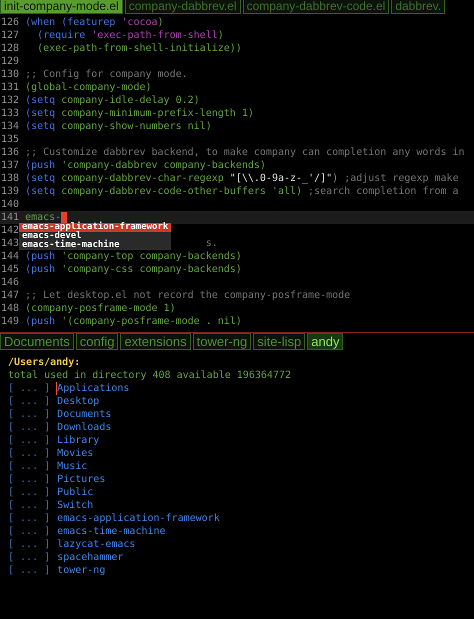 Image resolution: width=474 pixels, height=619 pixels. What do you see at coordinates (75, 505) in the screenshot?
I see `folder-name: Switch` at bounding box center [75, 505].